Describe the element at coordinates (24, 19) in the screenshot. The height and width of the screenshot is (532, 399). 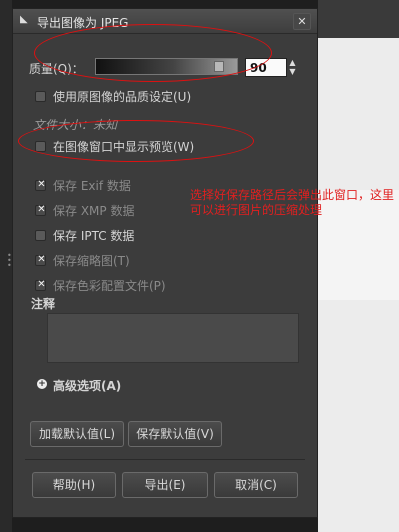
I see `collapse-arrow-icon: ◣` at that location.